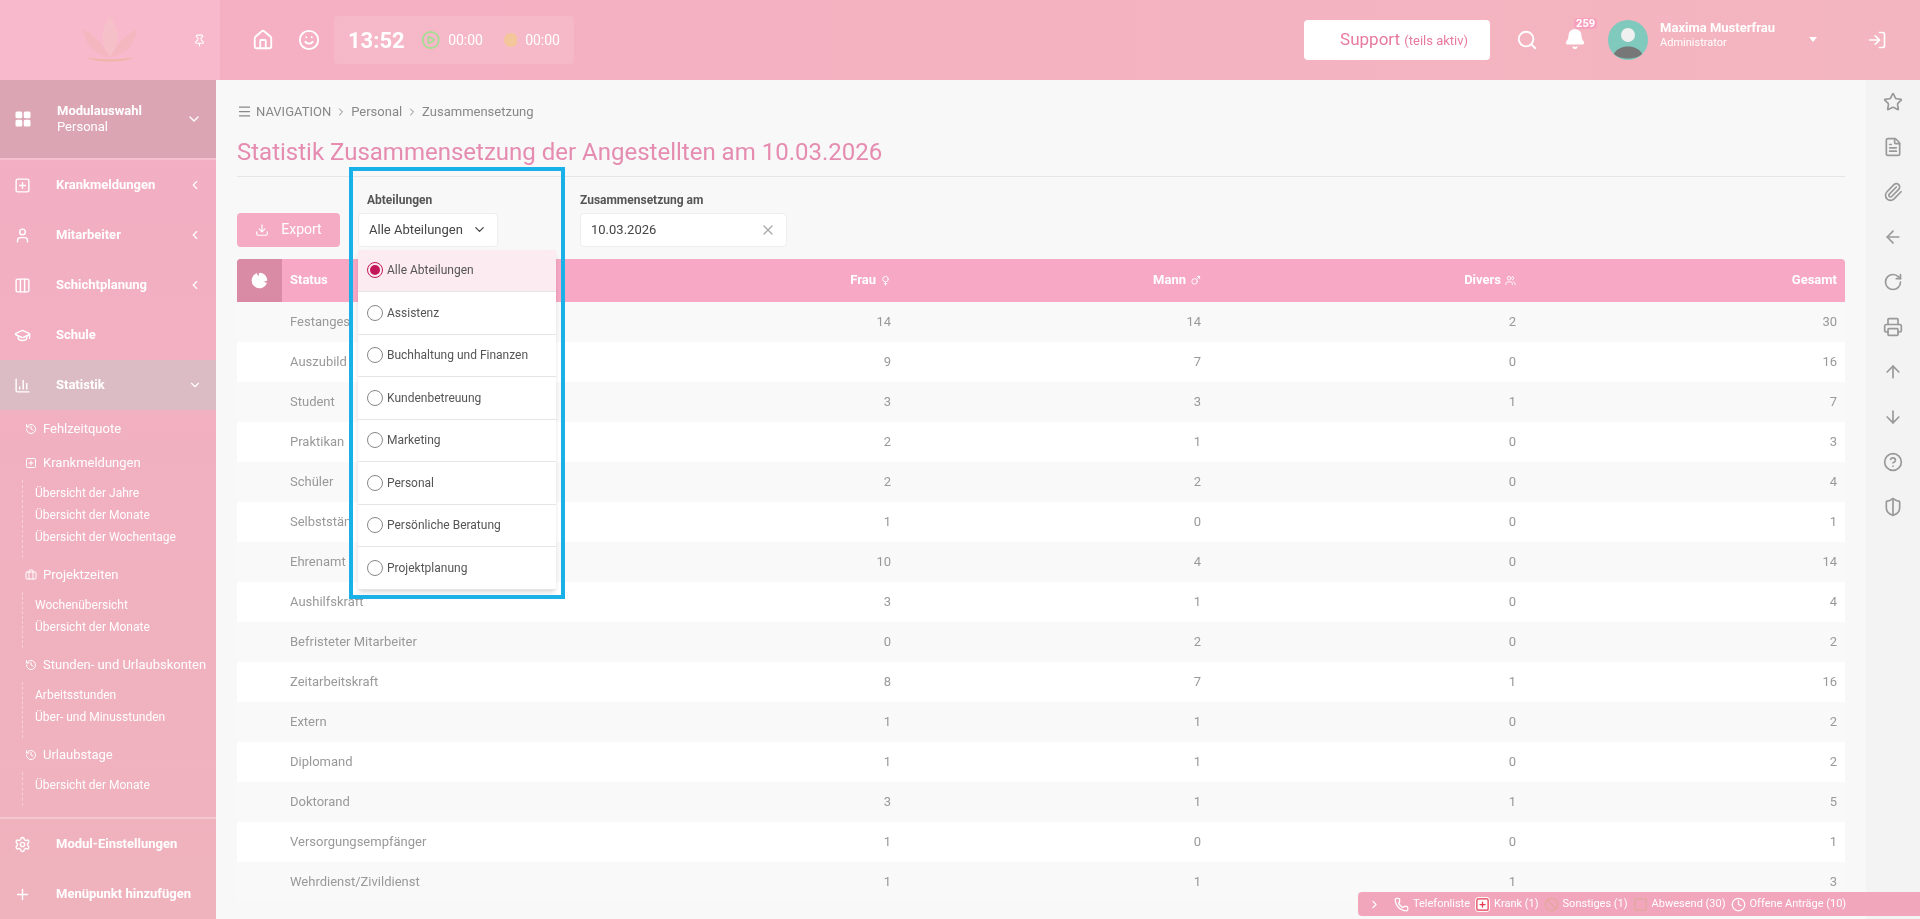 Image resolution: width=1920 pixels, height=919 pixels. I want to click on sidebar-subitem: Projektzeiten, so click(108, 575).